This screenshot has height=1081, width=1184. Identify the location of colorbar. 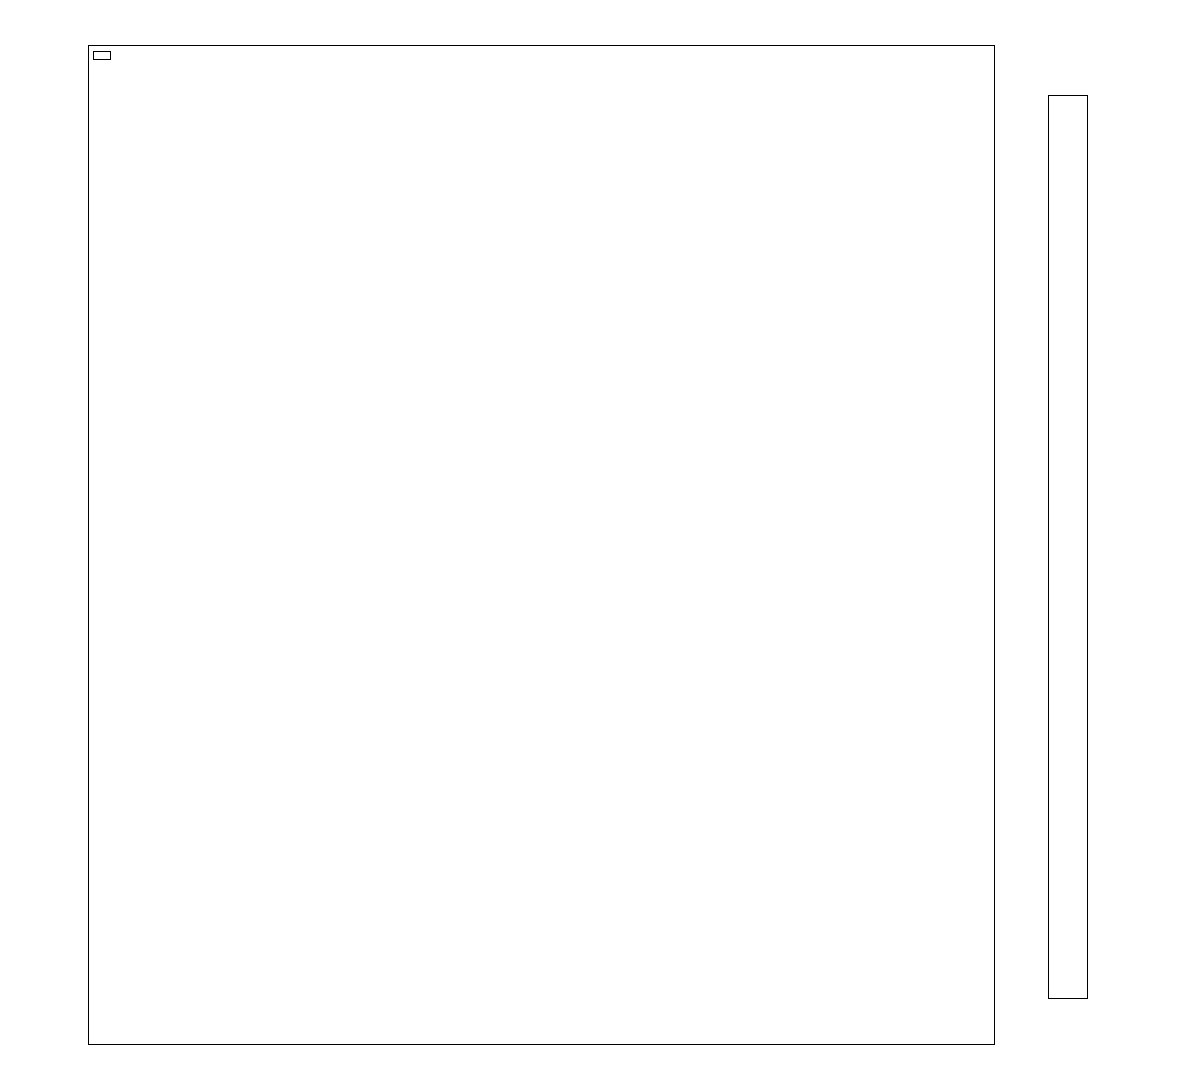
(1068, 547).